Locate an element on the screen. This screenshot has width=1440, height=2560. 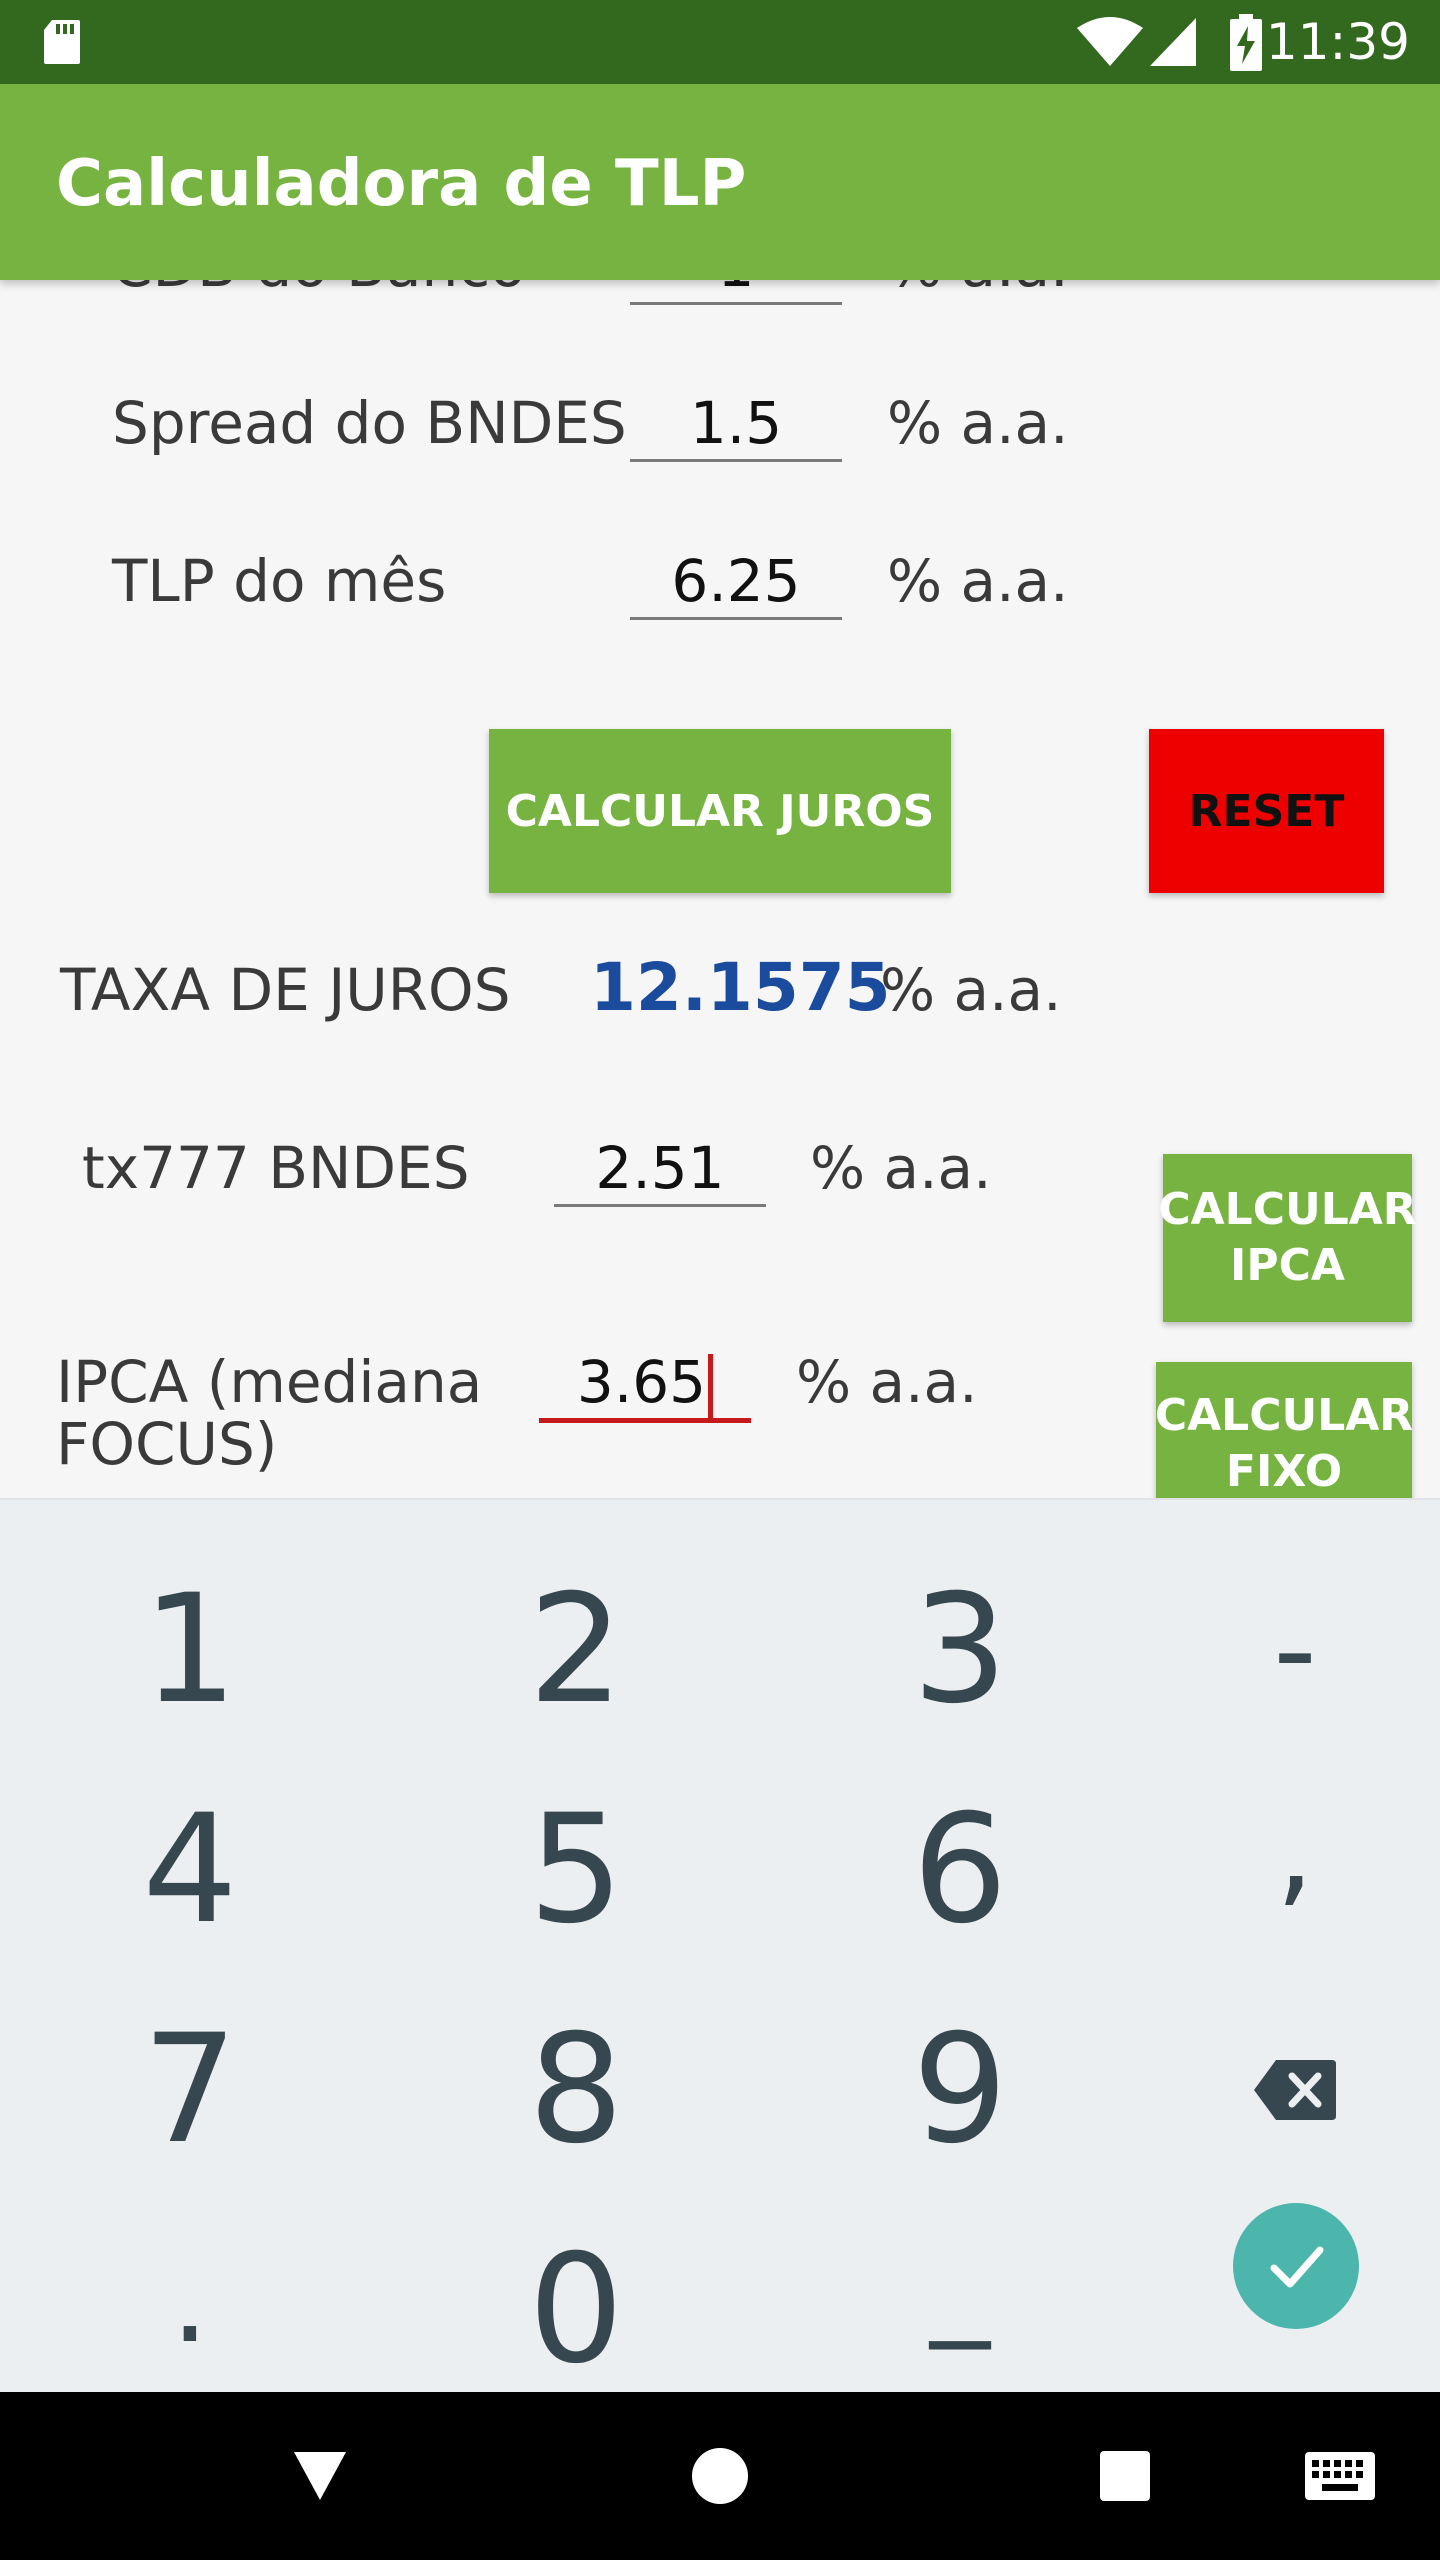
ipca-input-value: 3.65 is located at coordinates (641, 1382).